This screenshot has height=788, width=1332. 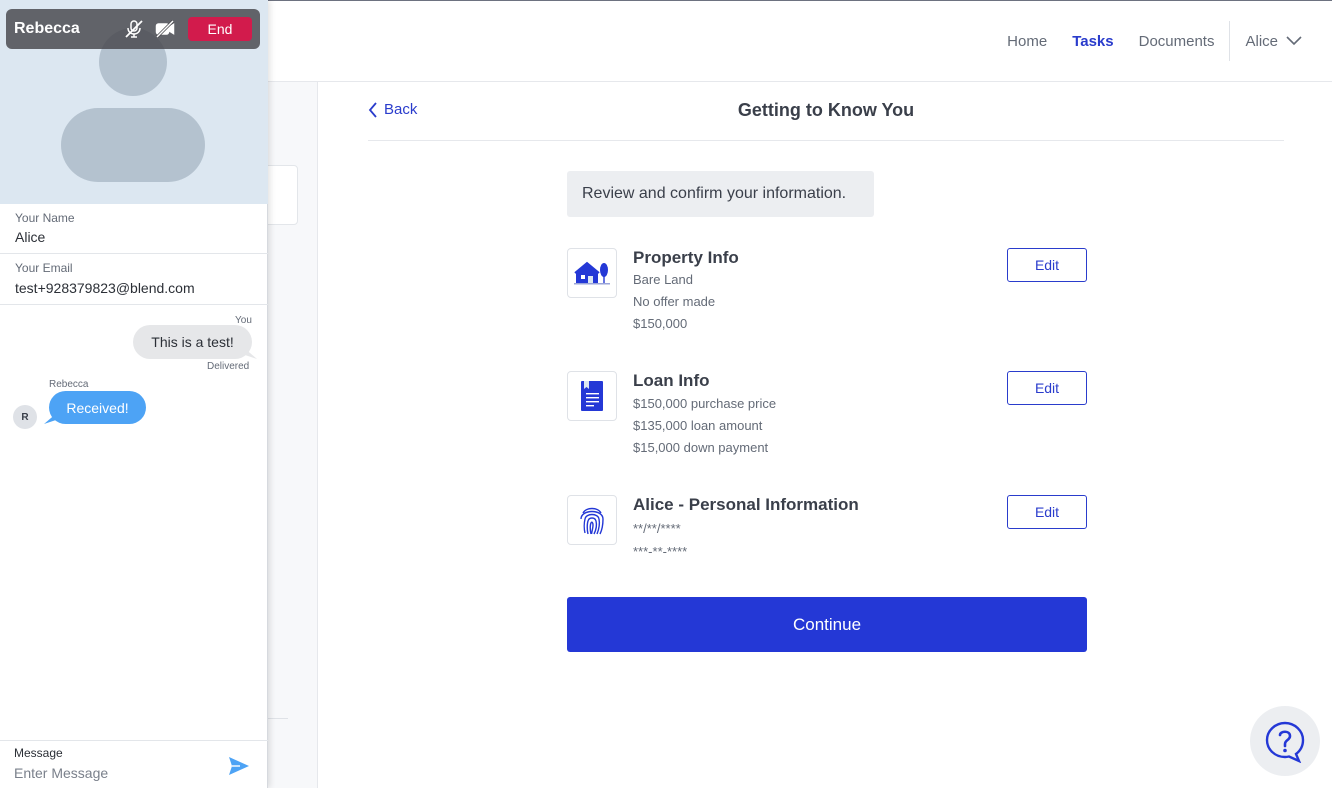 What do you see at coordinates (746, 504) in the screenshot?
I see `section-title: Alice - Personal Information` at bounding box center [746, 504].